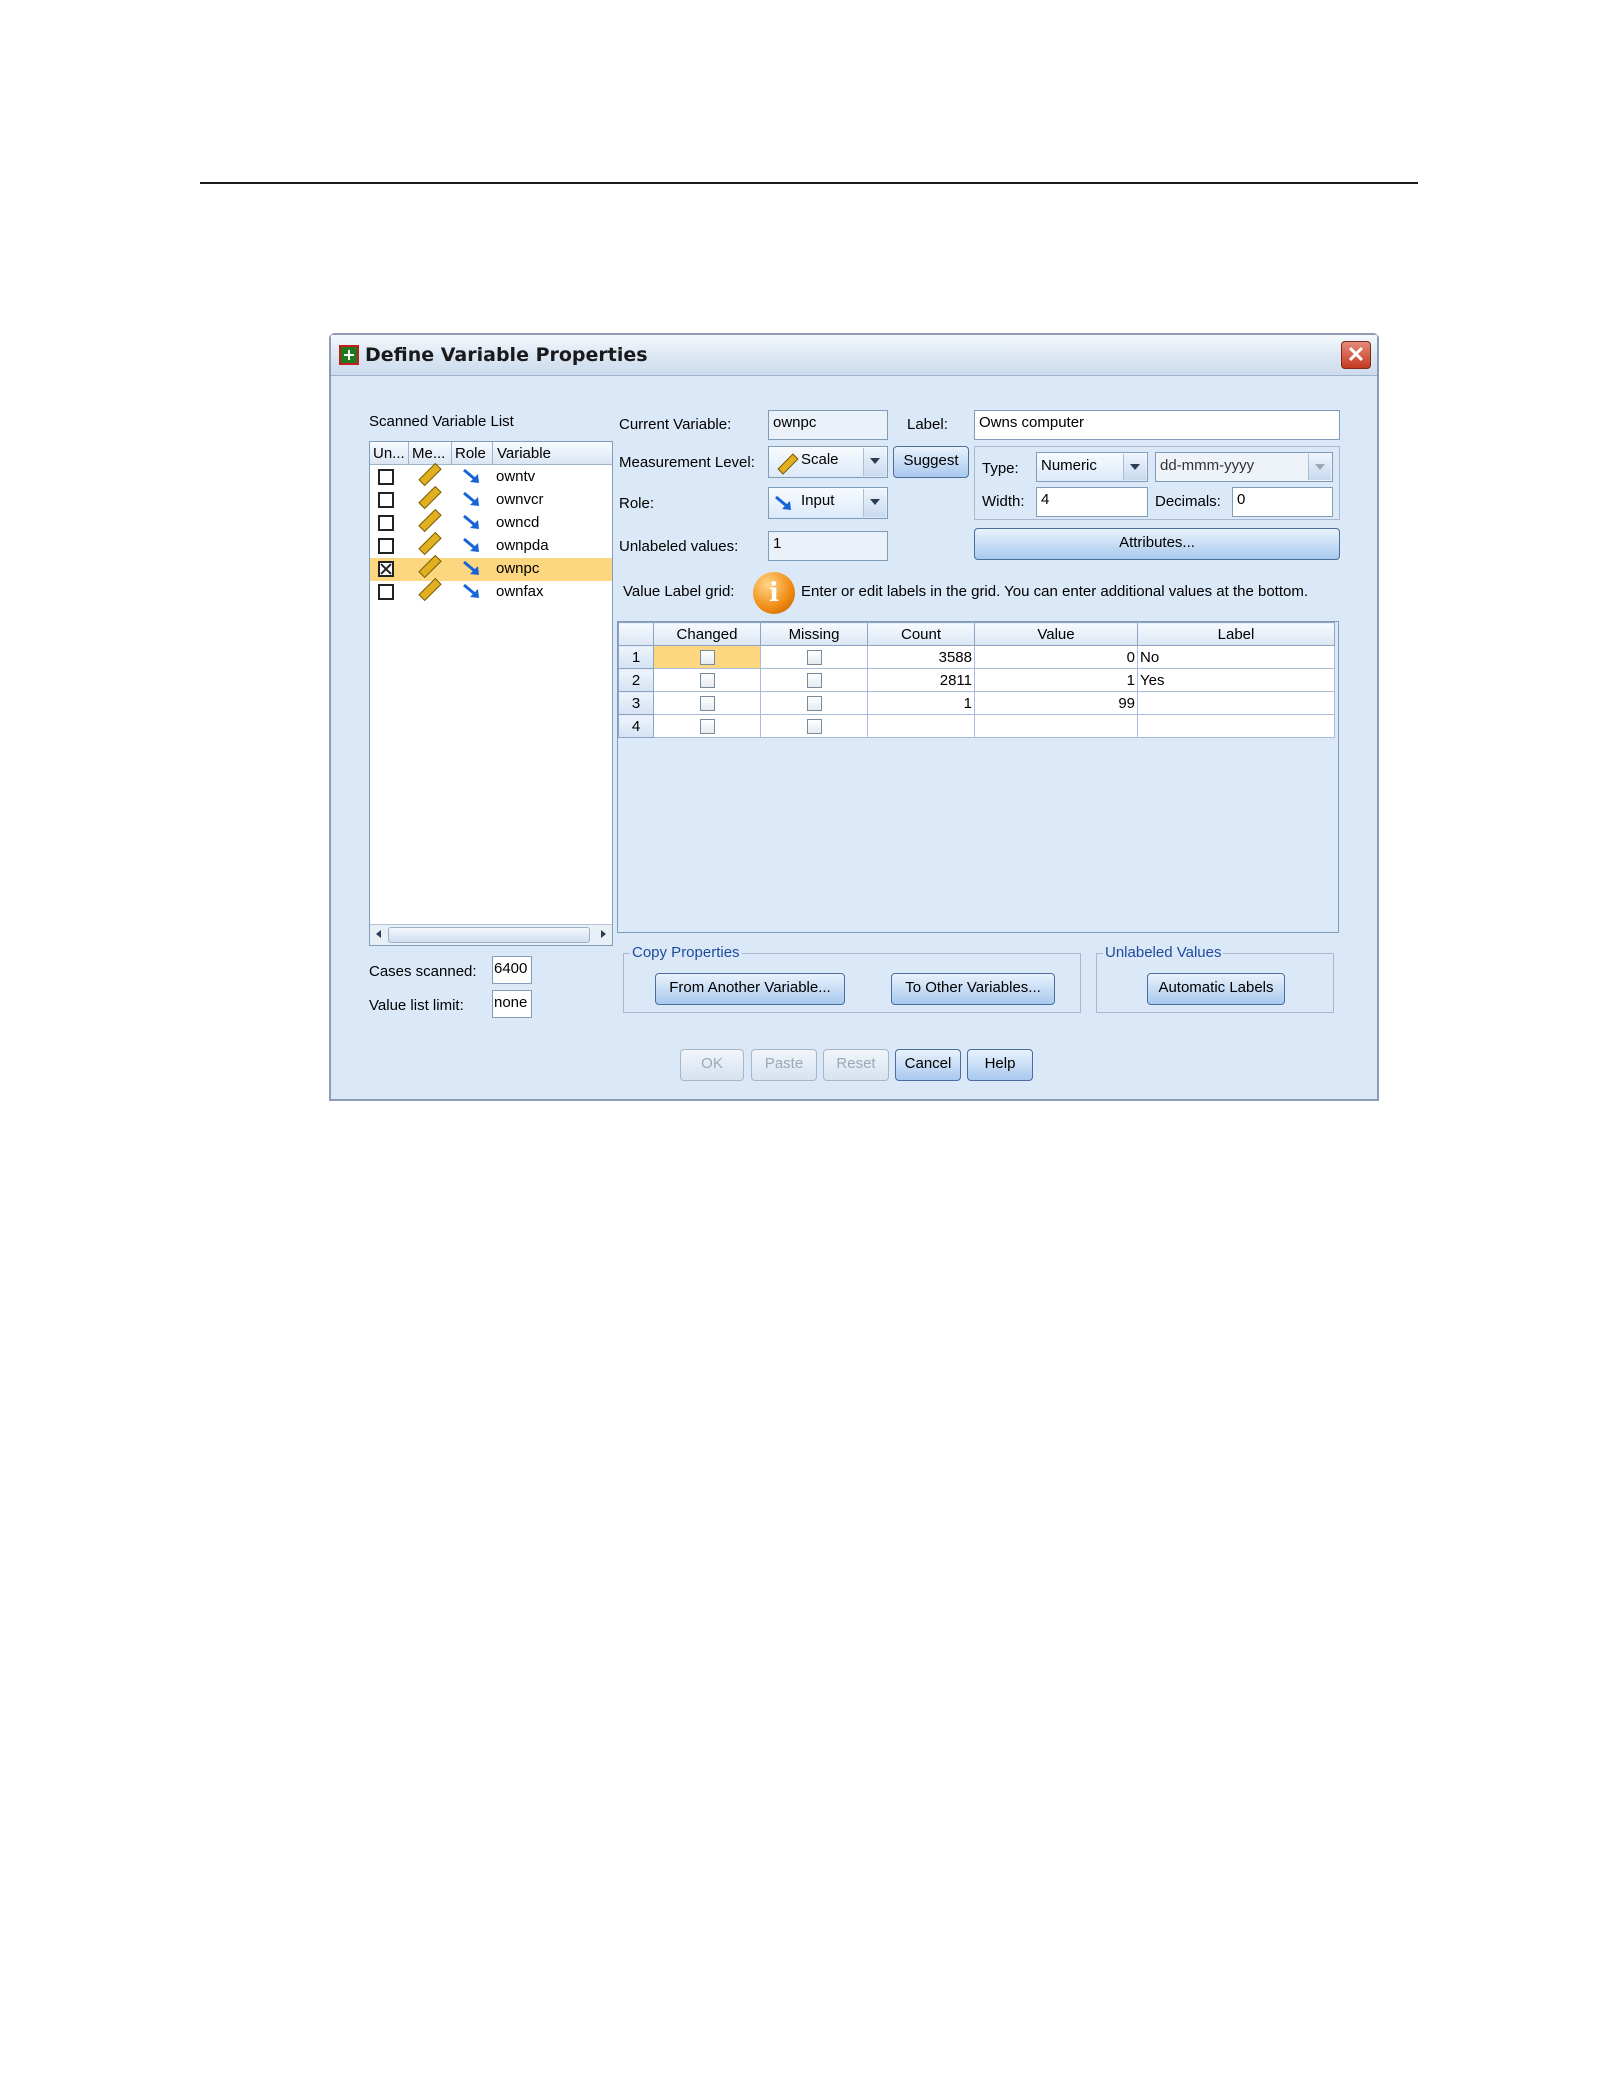 The image size is (1622, 2099). I want to click on table-row: 4, so click(976, 726).